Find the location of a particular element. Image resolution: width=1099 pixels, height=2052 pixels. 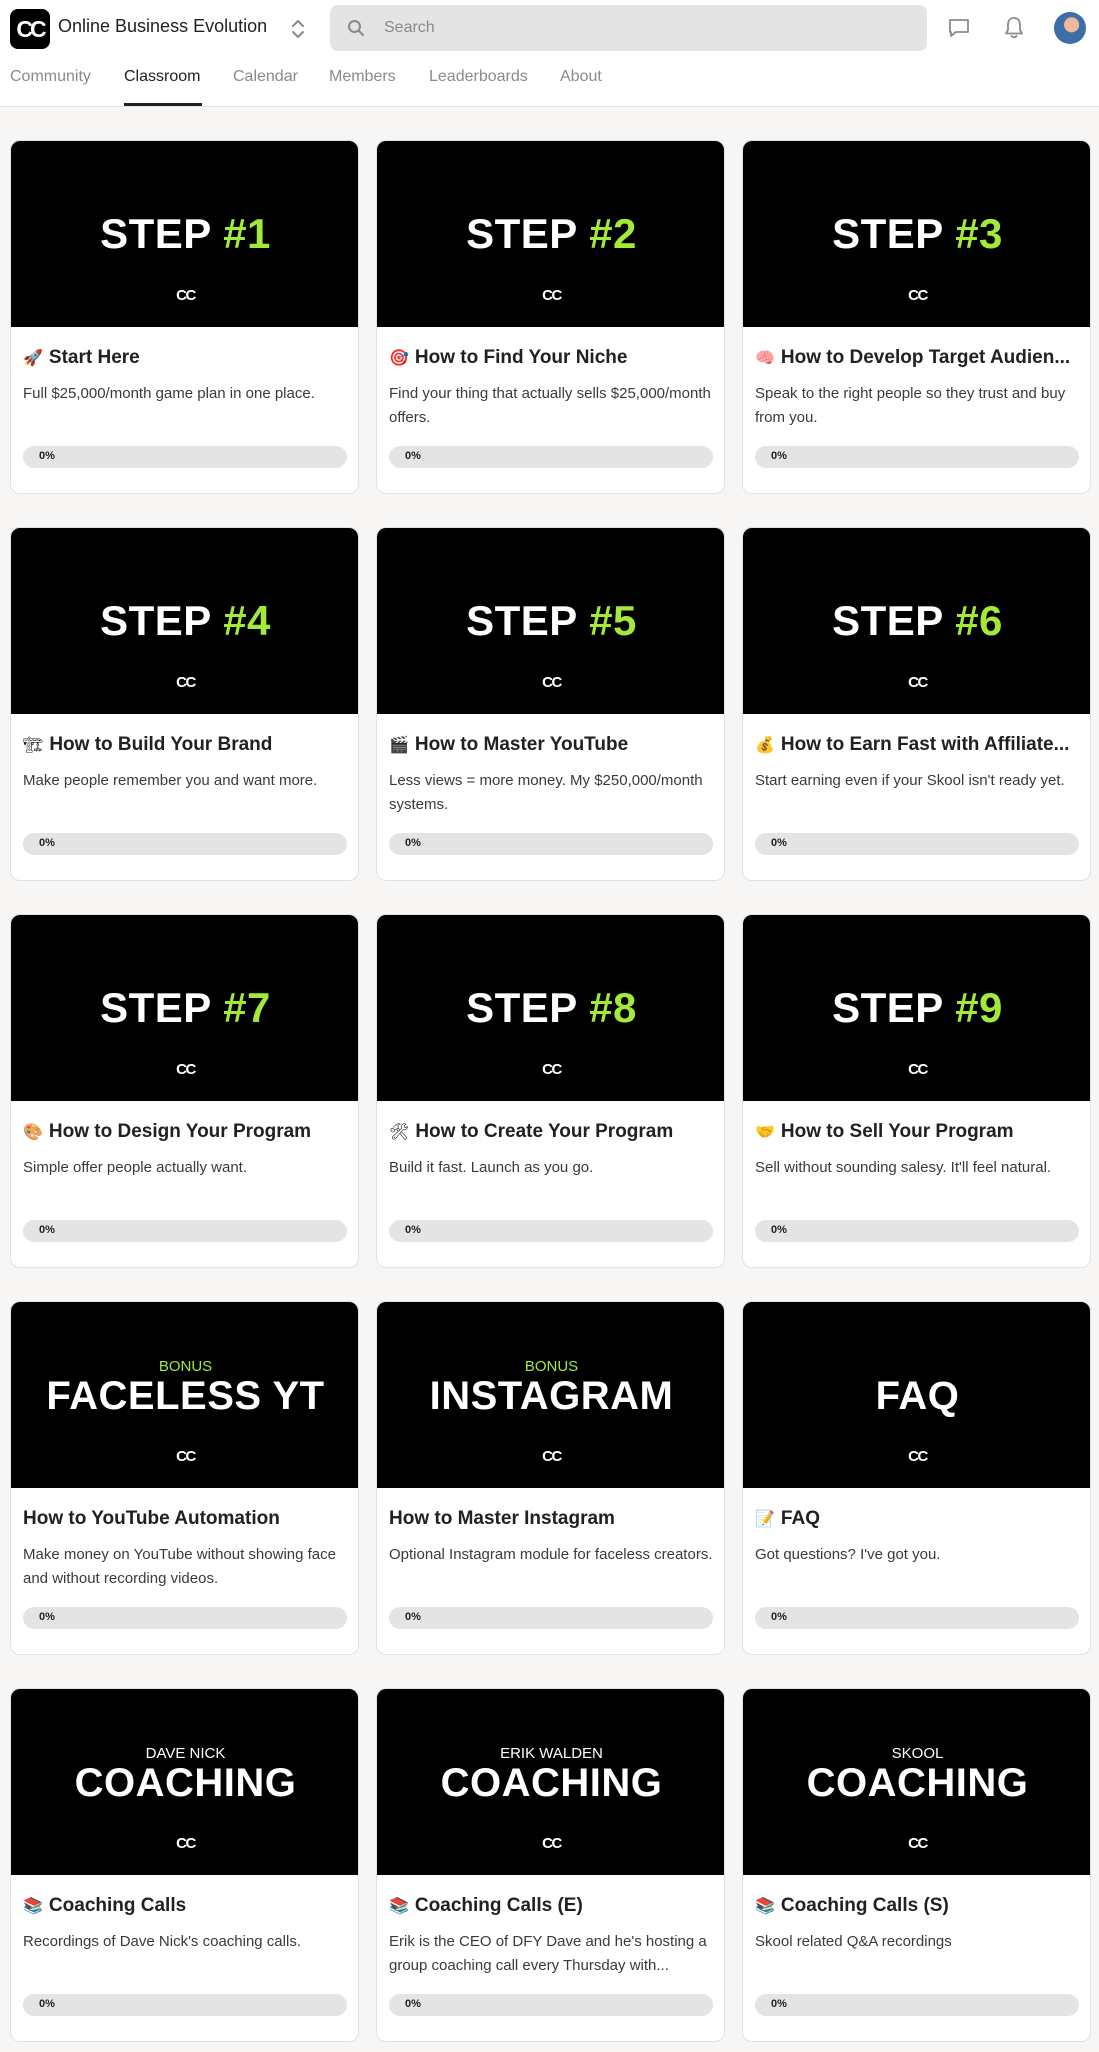

course-cover: STEP #1 CC is located at coordinates (184, 234).